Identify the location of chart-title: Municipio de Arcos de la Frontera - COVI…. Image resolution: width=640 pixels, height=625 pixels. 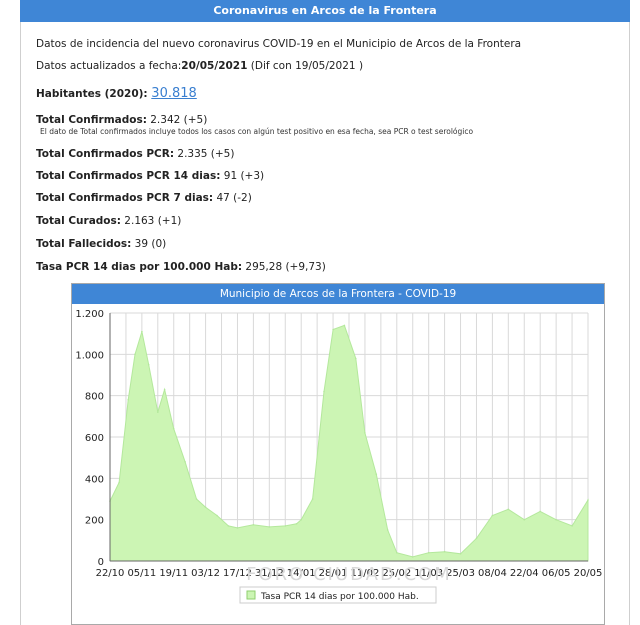
(338, 294).